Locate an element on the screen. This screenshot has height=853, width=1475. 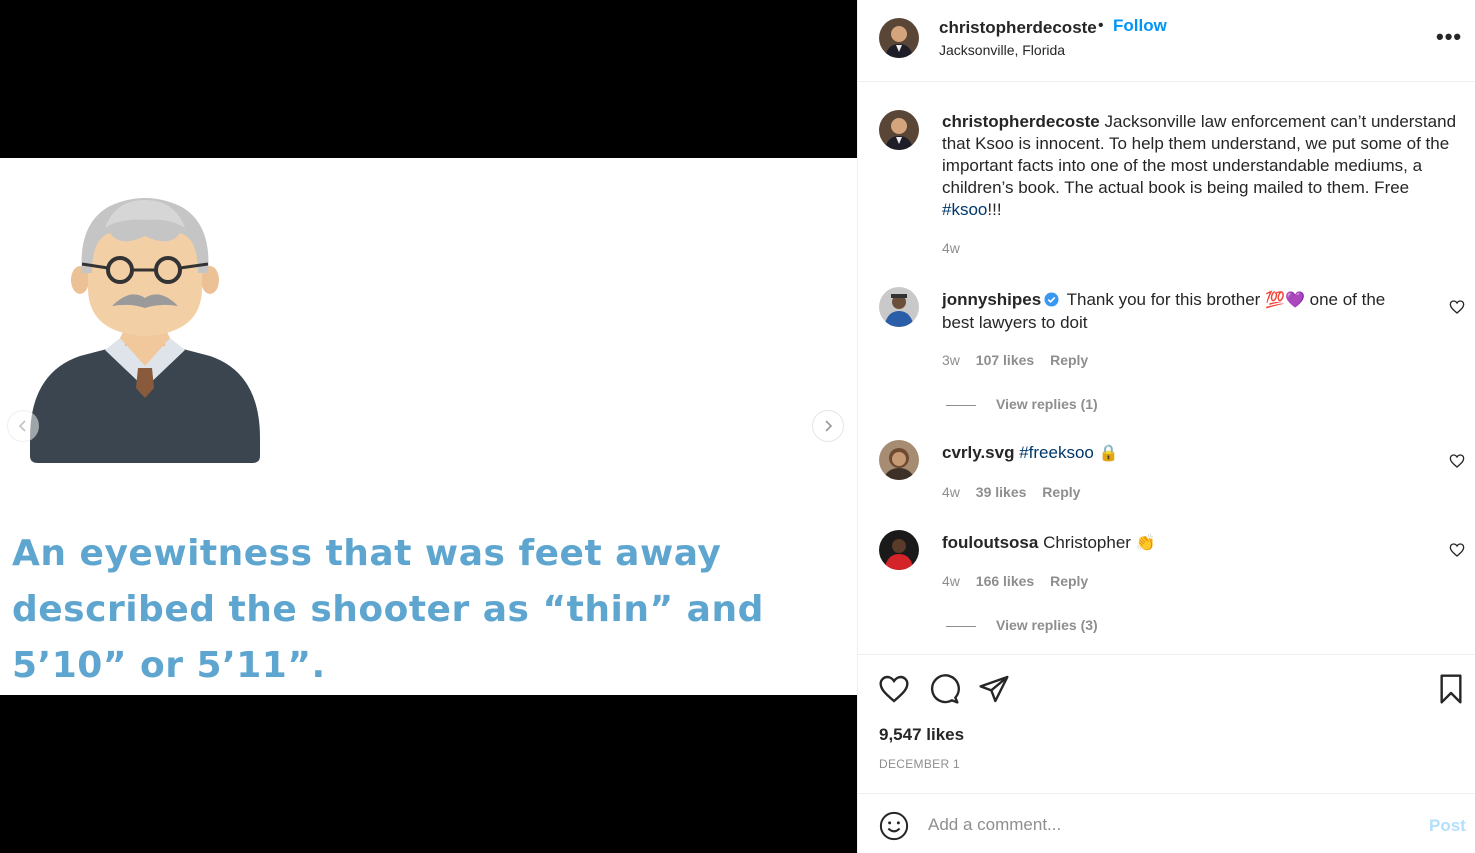
post-date: DECEMBER 1 is located at coordinates (919, 764).